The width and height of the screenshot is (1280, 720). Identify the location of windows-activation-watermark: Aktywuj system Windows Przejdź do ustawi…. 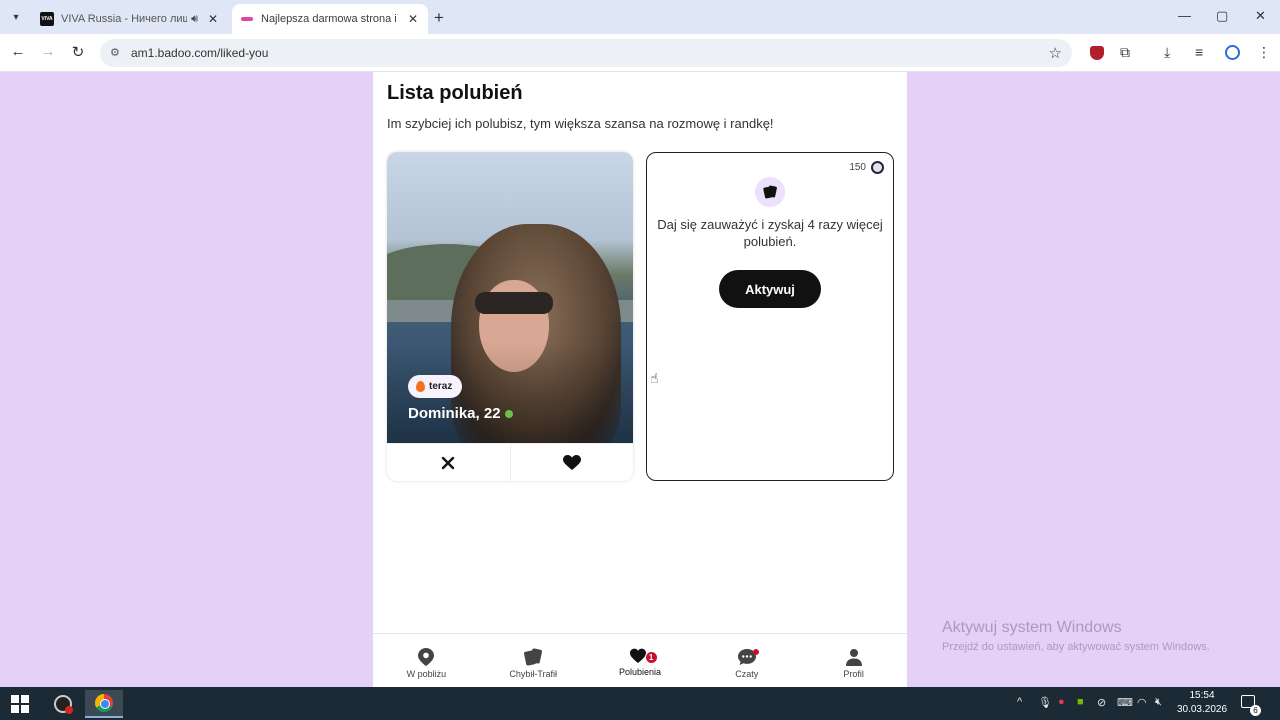
(1076, 636).